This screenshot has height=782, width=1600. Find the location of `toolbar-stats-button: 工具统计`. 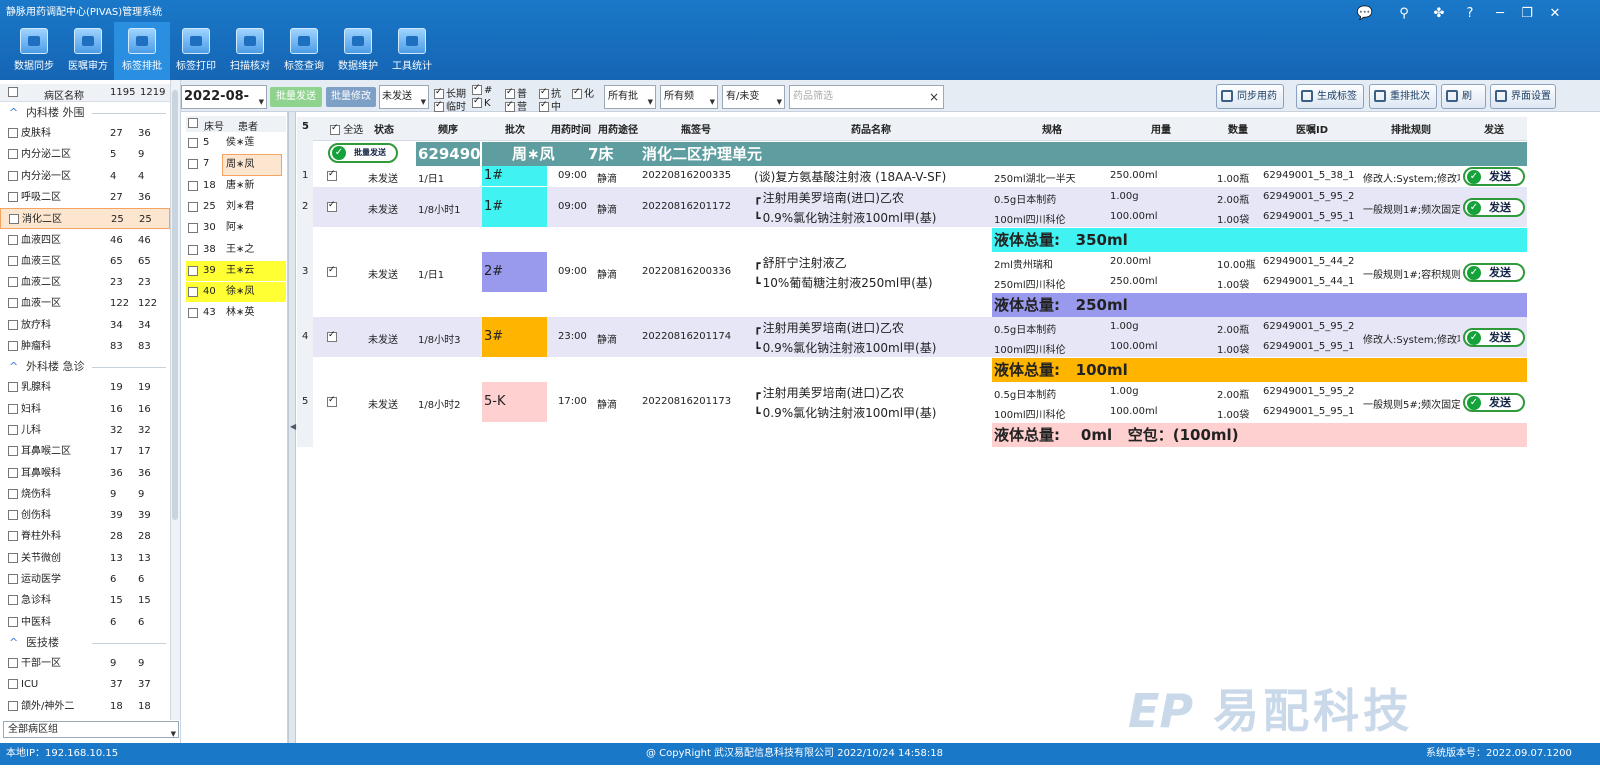

toolbar-stats-button: 工具统计 is located at coordinates (412, 51).